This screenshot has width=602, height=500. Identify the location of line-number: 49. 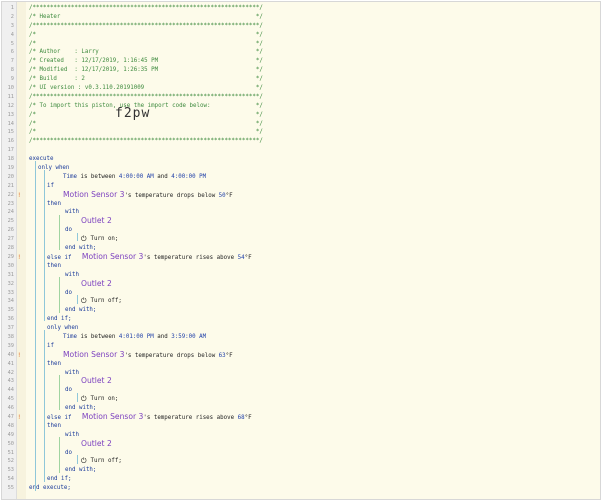
(10, 434).